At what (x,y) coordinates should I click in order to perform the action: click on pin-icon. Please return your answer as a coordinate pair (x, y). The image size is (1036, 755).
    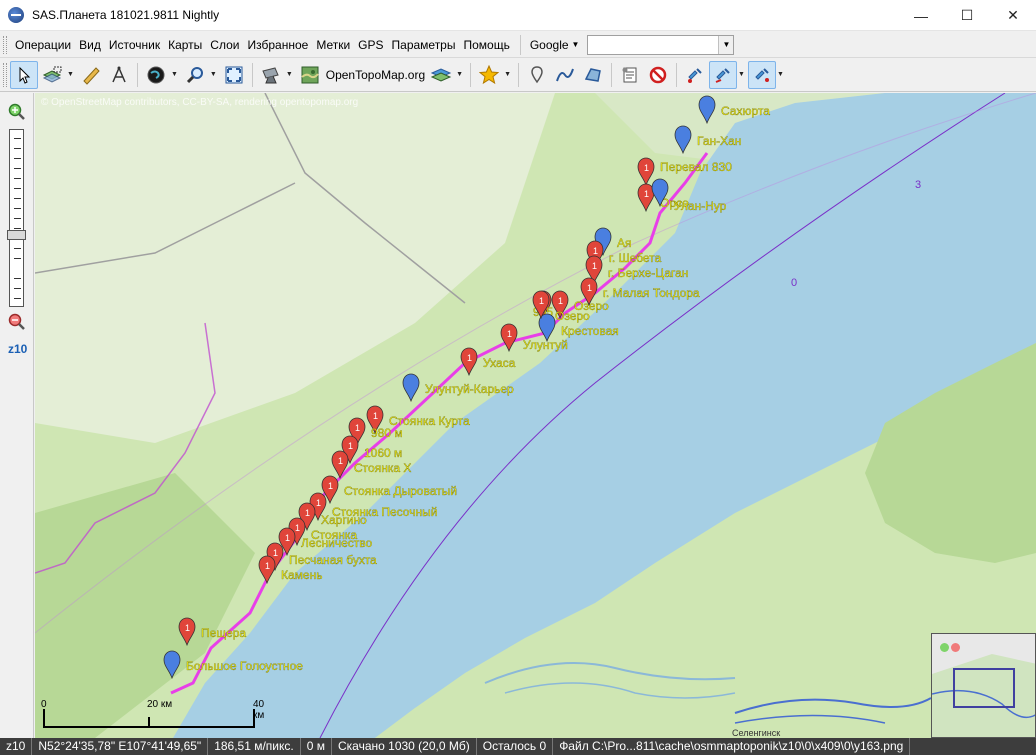
    Looking at the image, I should click on (537, 74).